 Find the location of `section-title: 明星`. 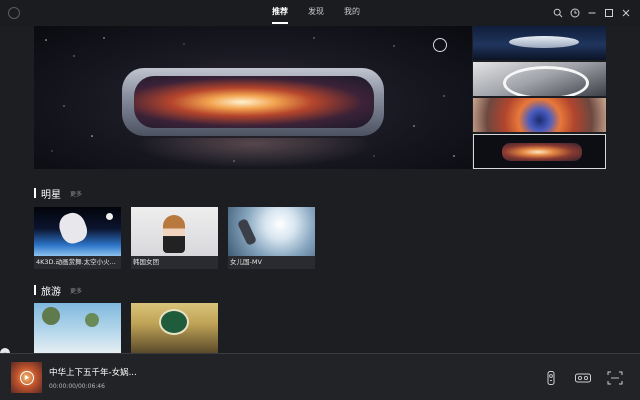

section-title: 明星 is located at coordinates (51, 195).